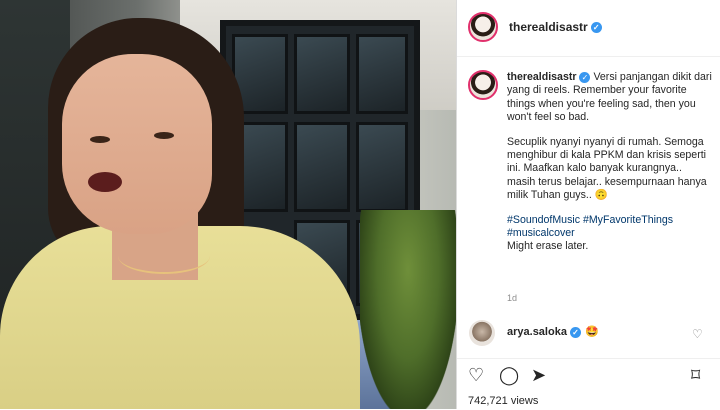 The width and height of the screenshot is (720, 410). I want to click on like-icon: ♡, so click(476, 375).